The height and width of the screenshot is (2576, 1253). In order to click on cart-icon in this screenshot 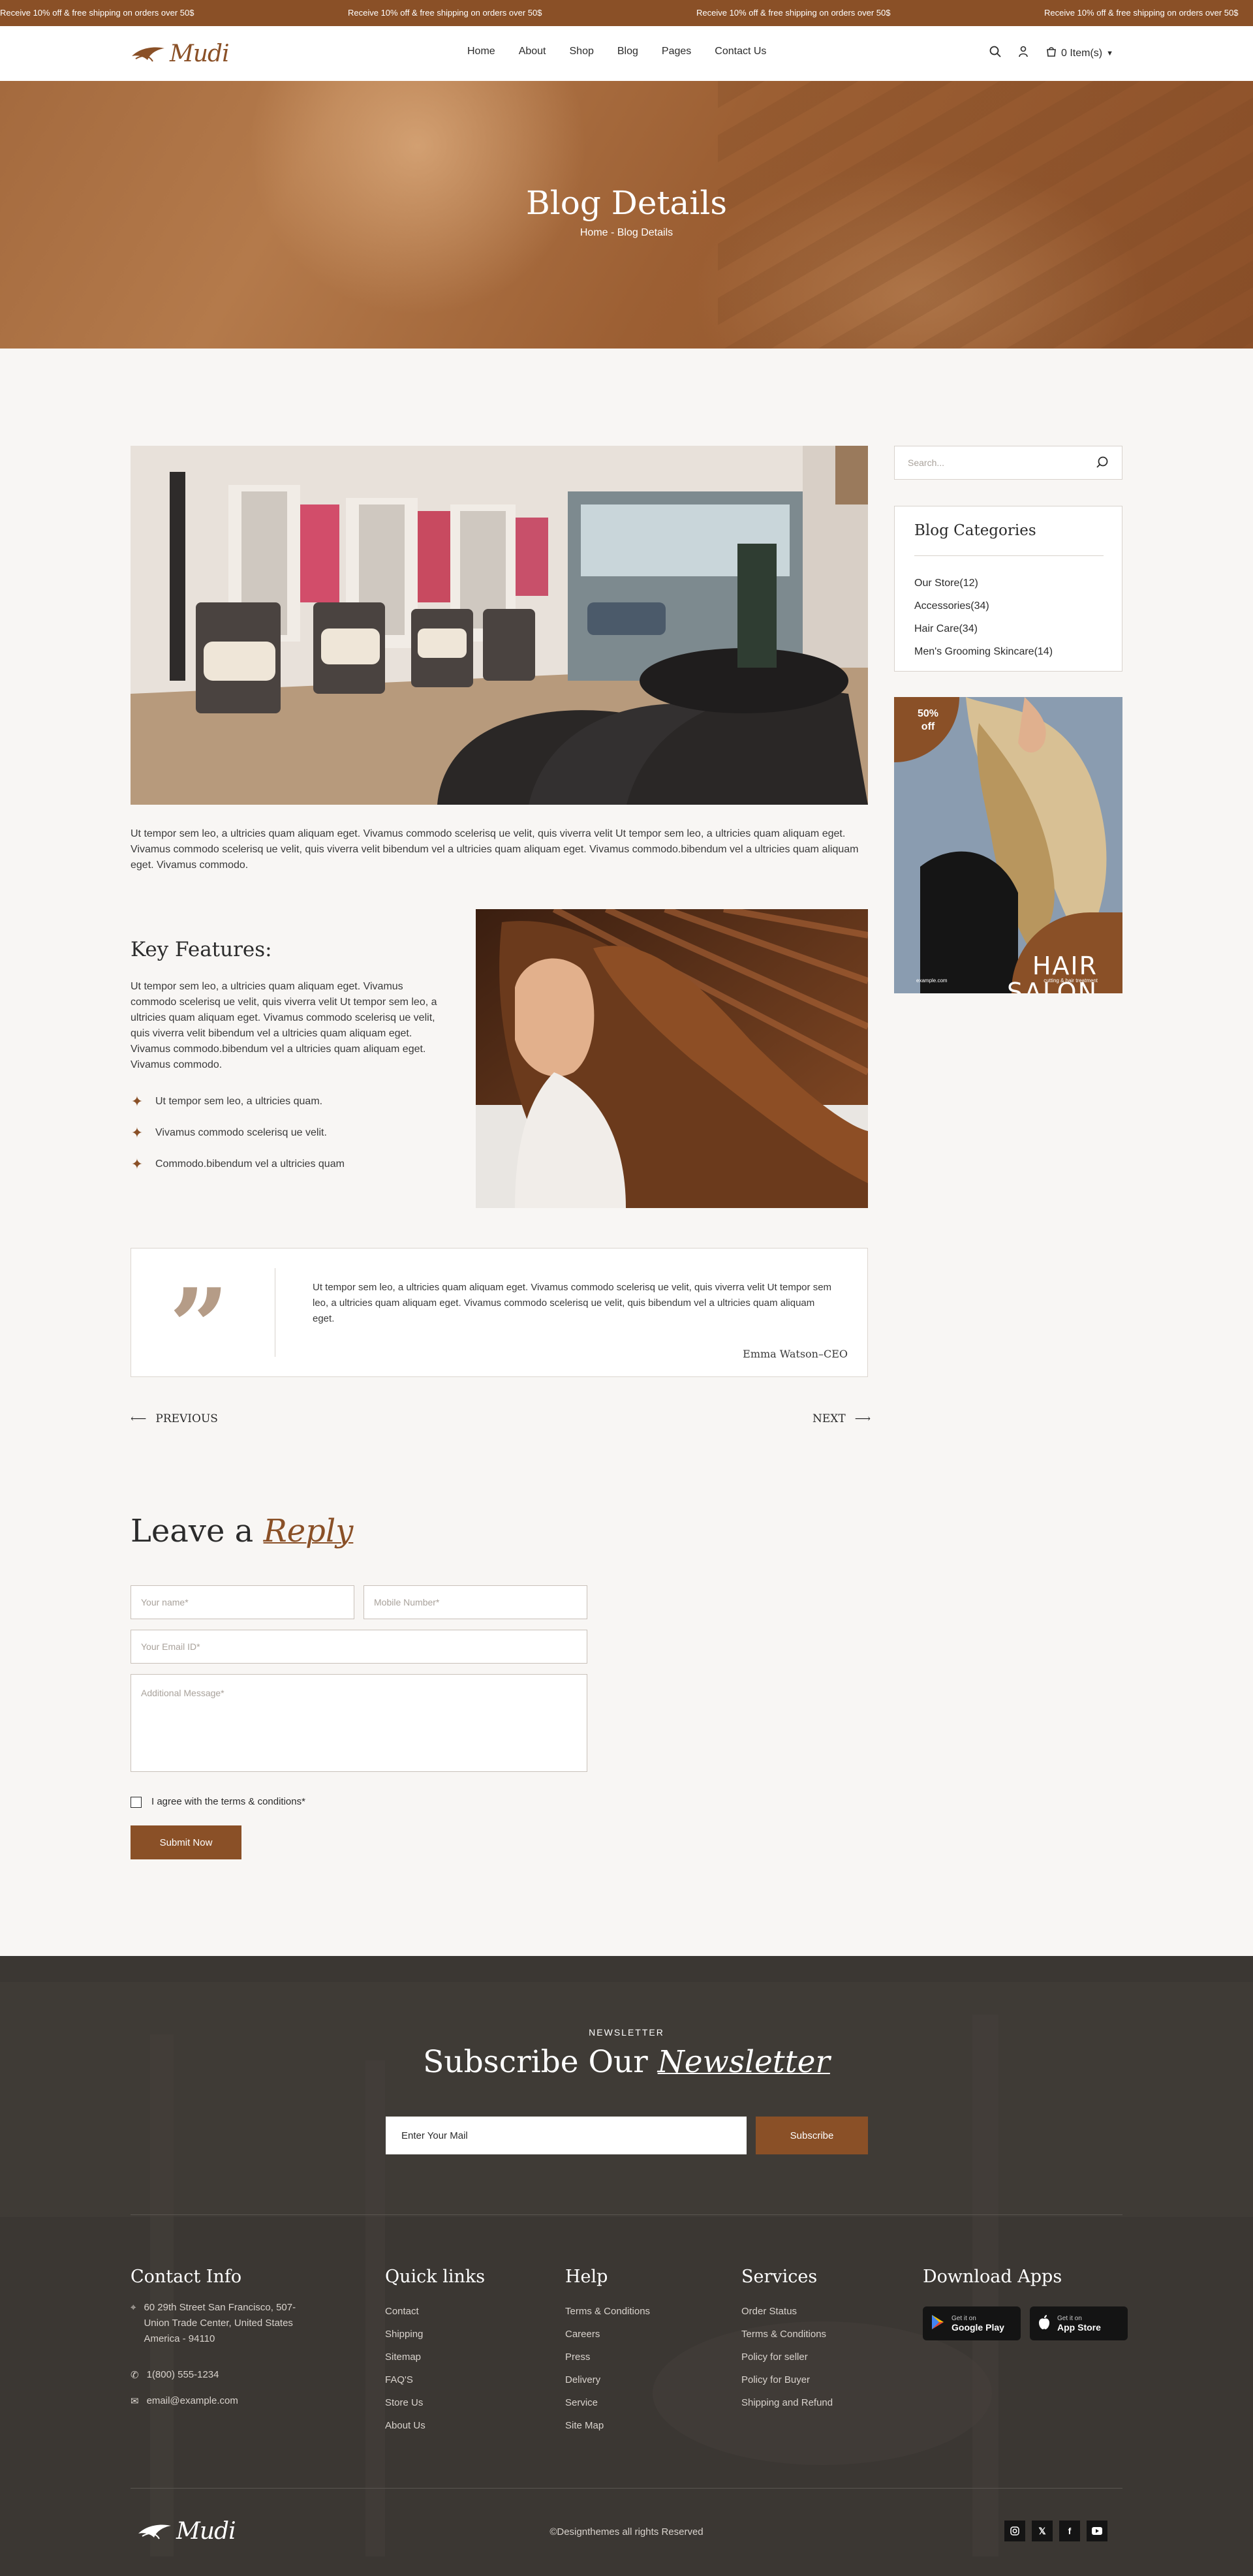, I will do `click(1051, 53)`.